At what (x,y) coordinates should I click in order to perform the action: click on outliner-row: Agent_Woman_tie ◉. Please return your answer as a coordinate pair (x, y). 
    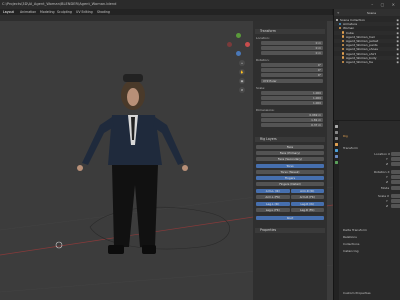
    Looking at the image, I should click on (367, 62).